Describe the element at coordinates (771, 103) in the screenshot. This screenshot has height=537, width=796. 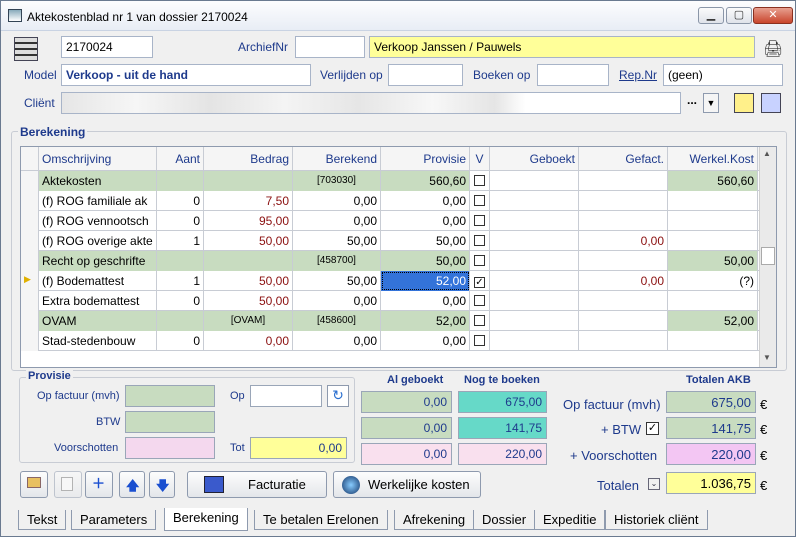
I see `client-edit-icon` at that location.